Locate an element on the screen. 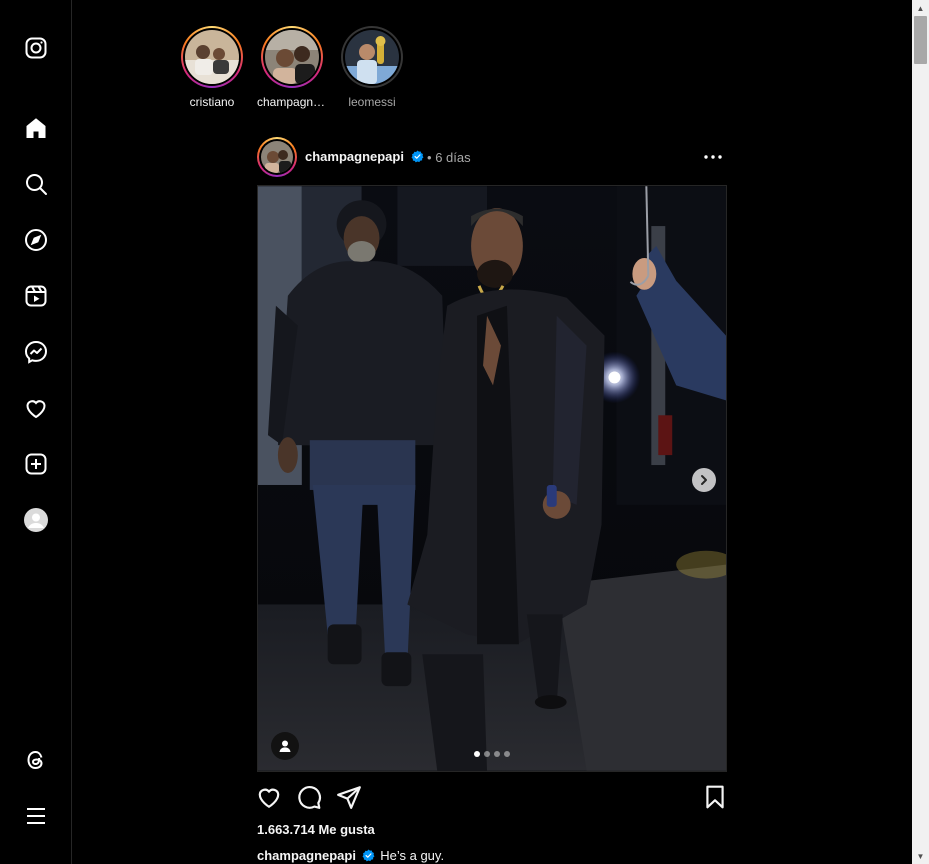 The width and height of the screenshot is (929, 864). story-champagnepapi: champagnepapi is located at coordinates (292, 67).